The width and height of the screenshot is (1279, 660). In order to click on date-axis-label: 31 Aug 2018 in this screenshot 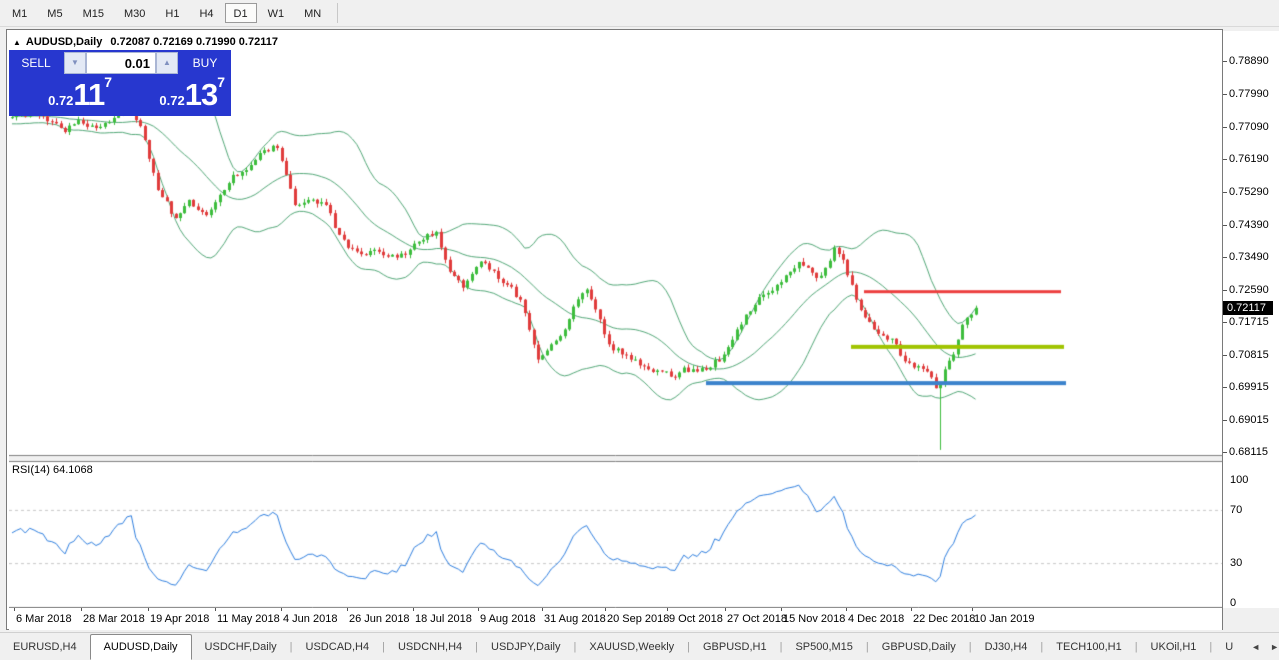, I will do `click(575, 619)`.